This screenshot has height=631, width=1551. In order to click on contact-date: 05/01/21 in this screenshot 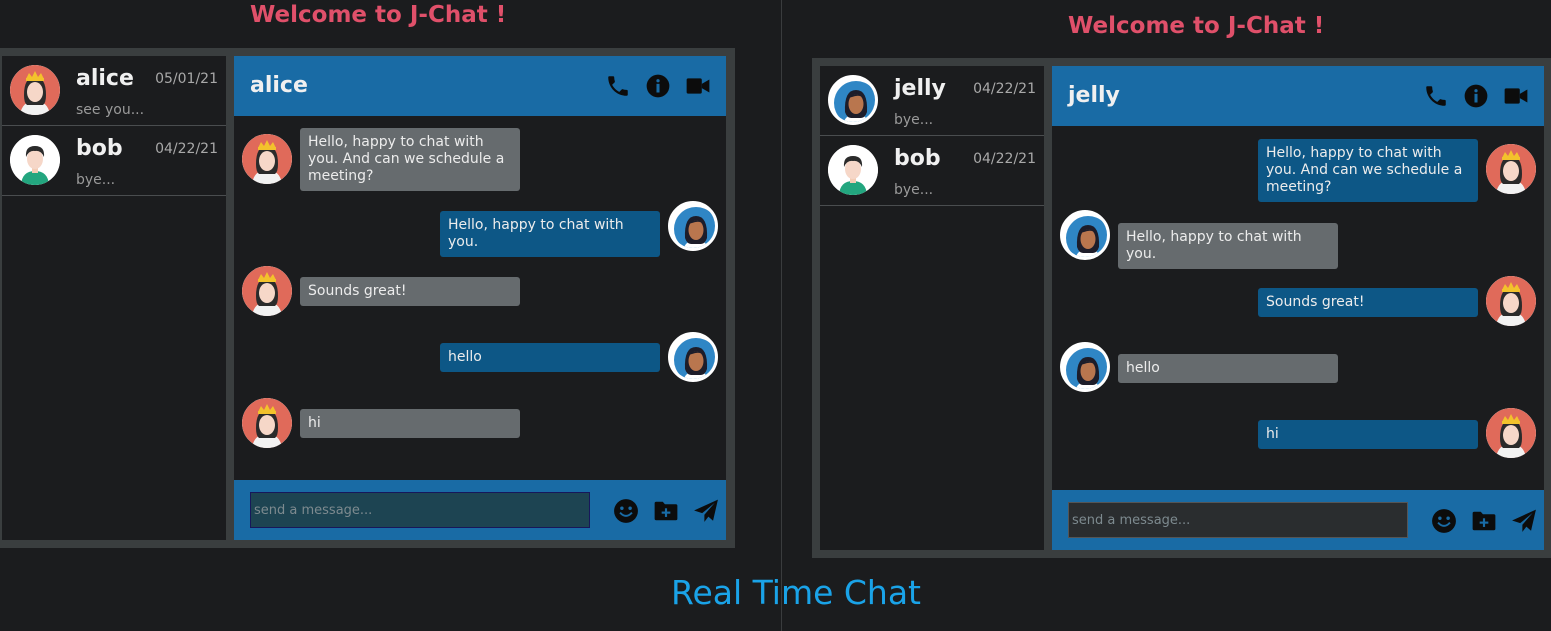, I will do `click(186, 79)`.